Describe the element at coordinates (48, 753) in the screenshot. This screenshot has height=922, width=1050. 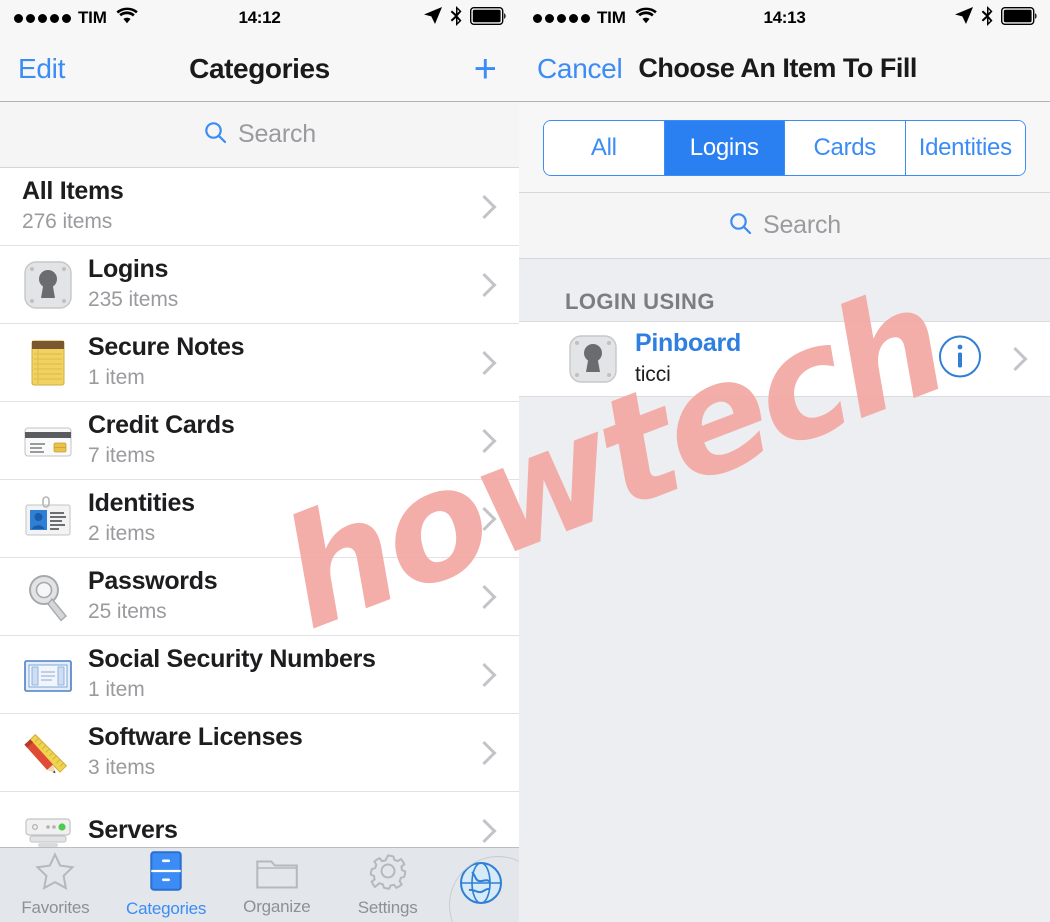
I see `ruler-pencil-icon` at that location.